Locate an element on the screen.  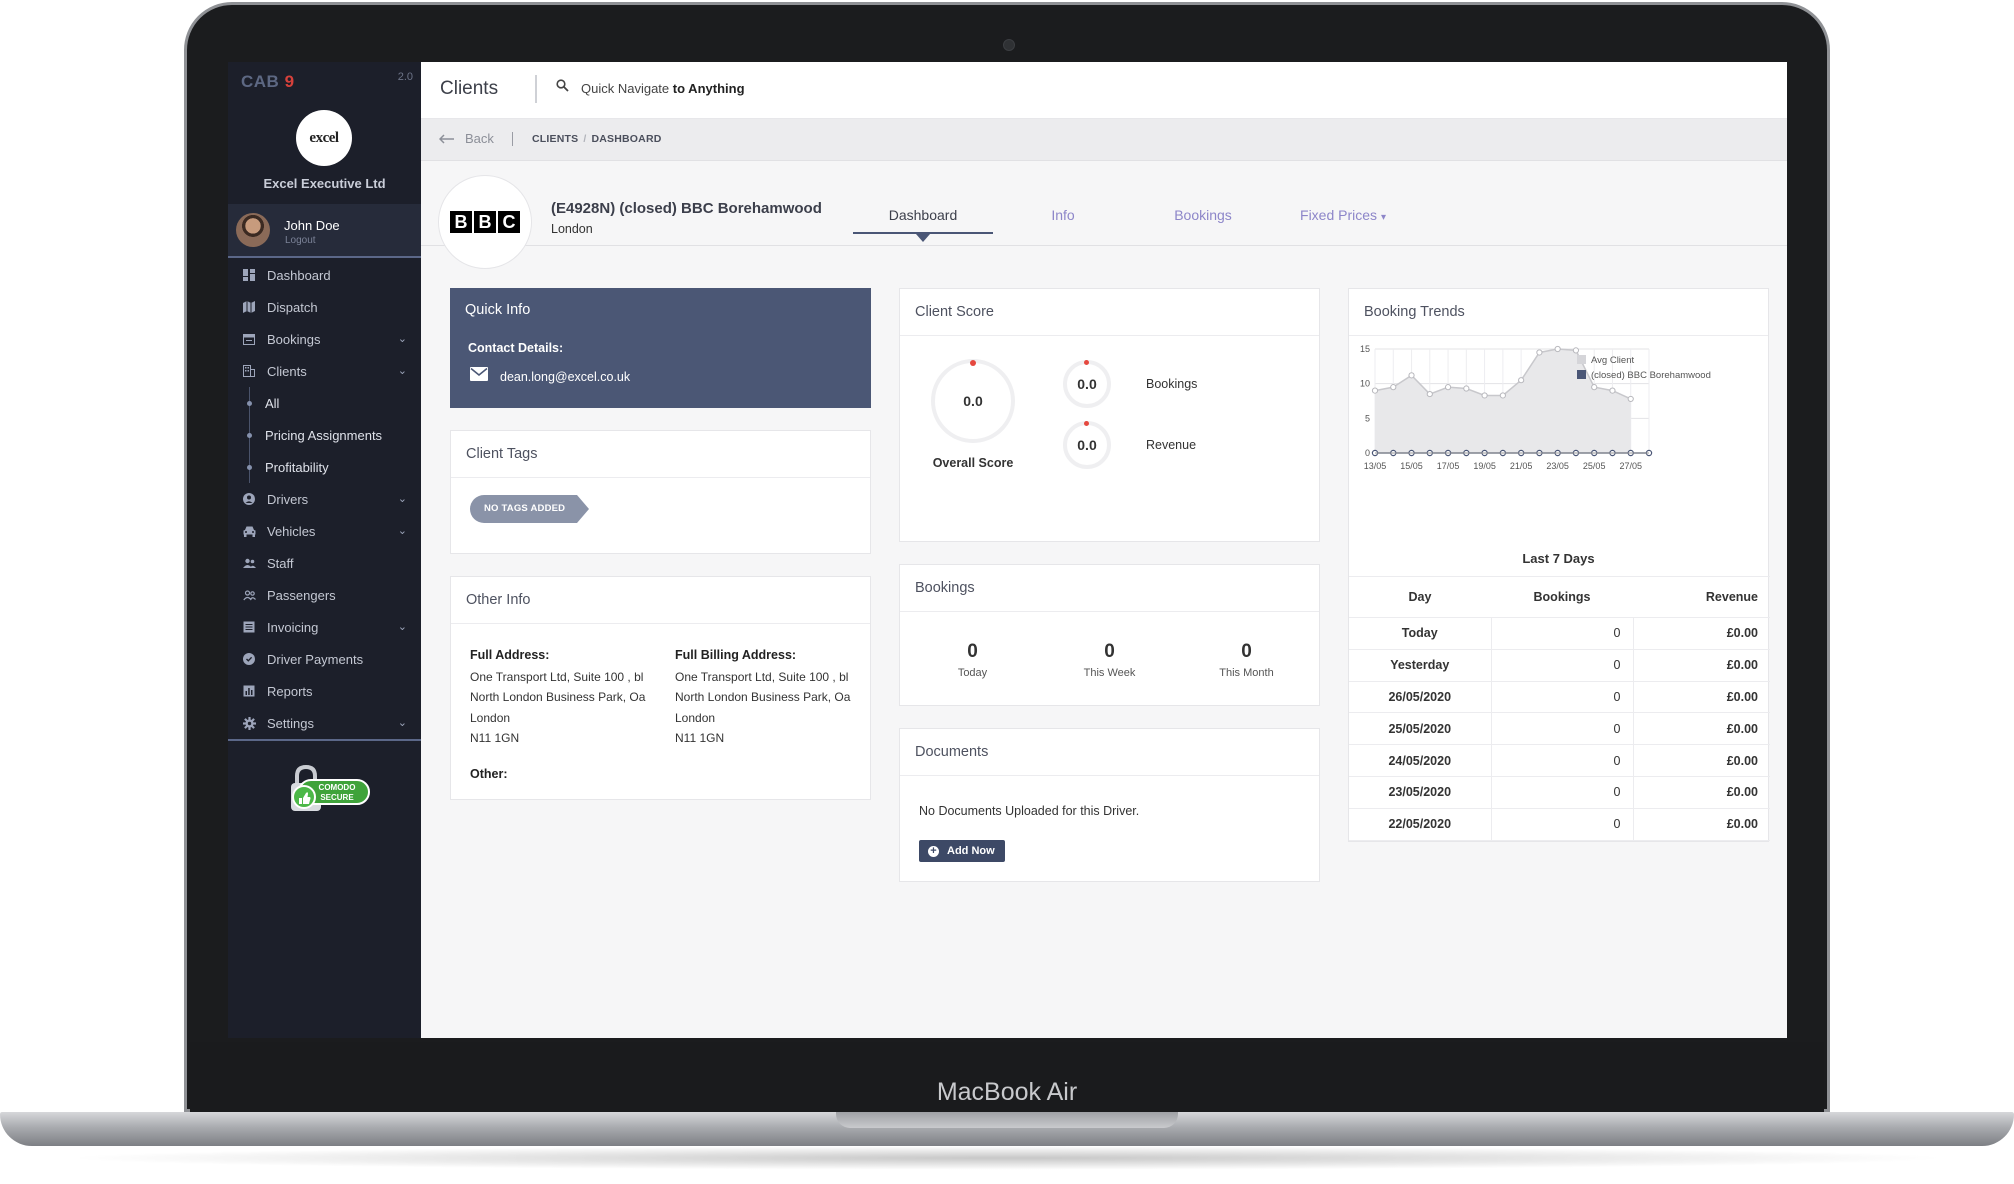
sidebar-item-label: Staff is located at coordinates (280, 563).